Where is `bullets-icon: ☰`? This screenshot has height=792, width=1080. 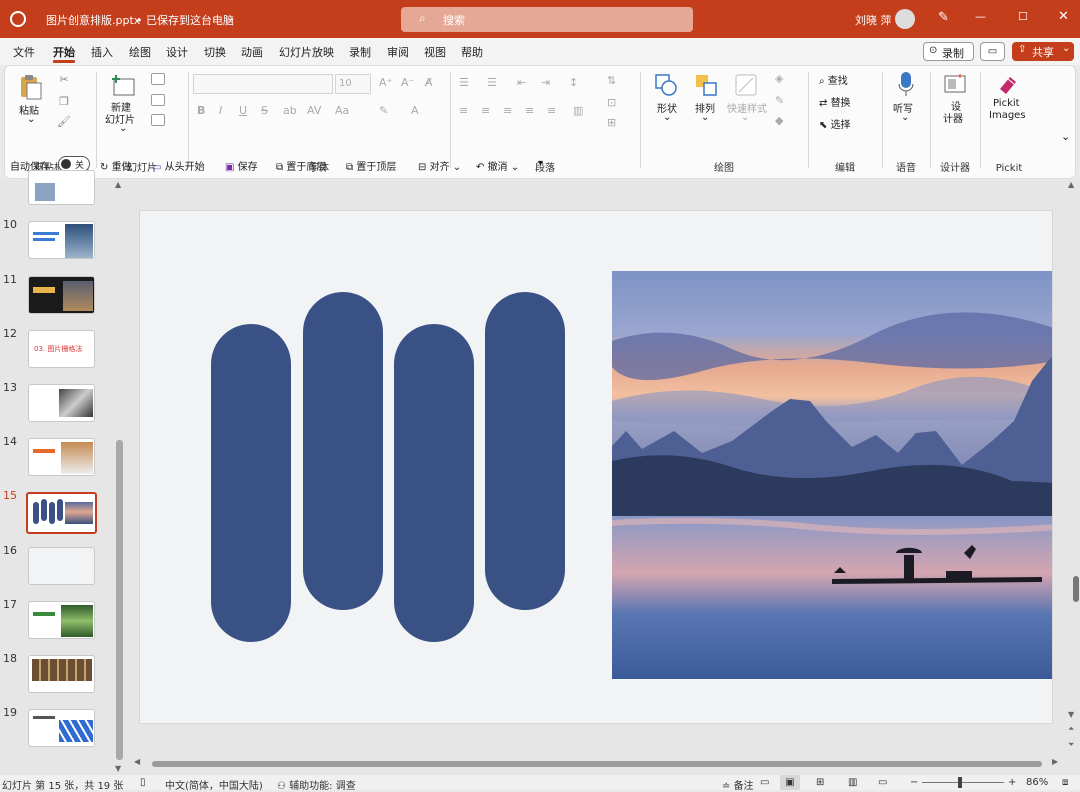 bullets-icon: ☰ is located at coordinates (464, 82).